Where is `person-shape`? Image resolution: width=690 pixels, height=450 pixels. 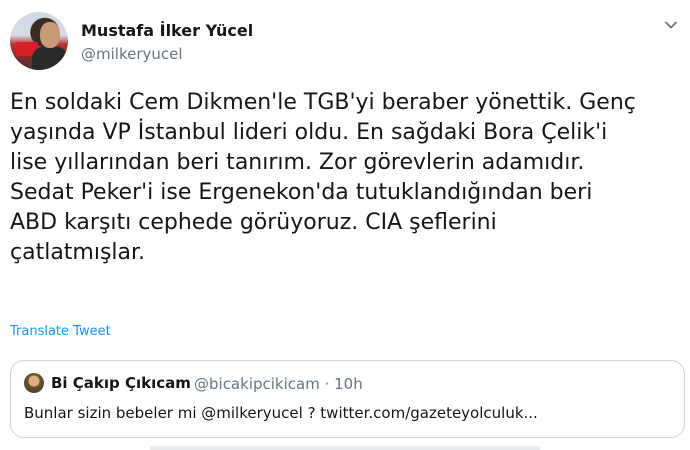 person-shape is located at coordinates (50, 58).